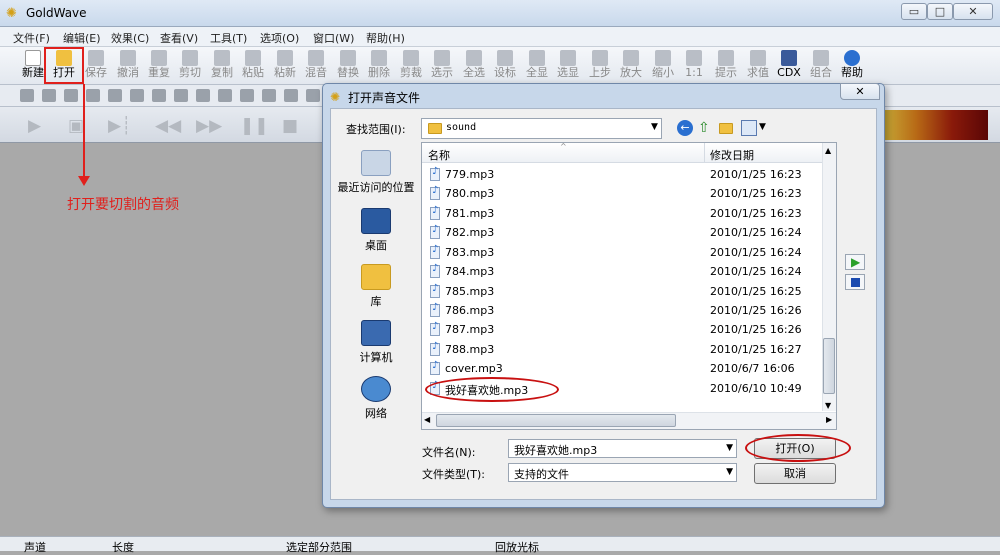  I want to click on toolbar-zoom-in-button: 放大, so click(631, 66).